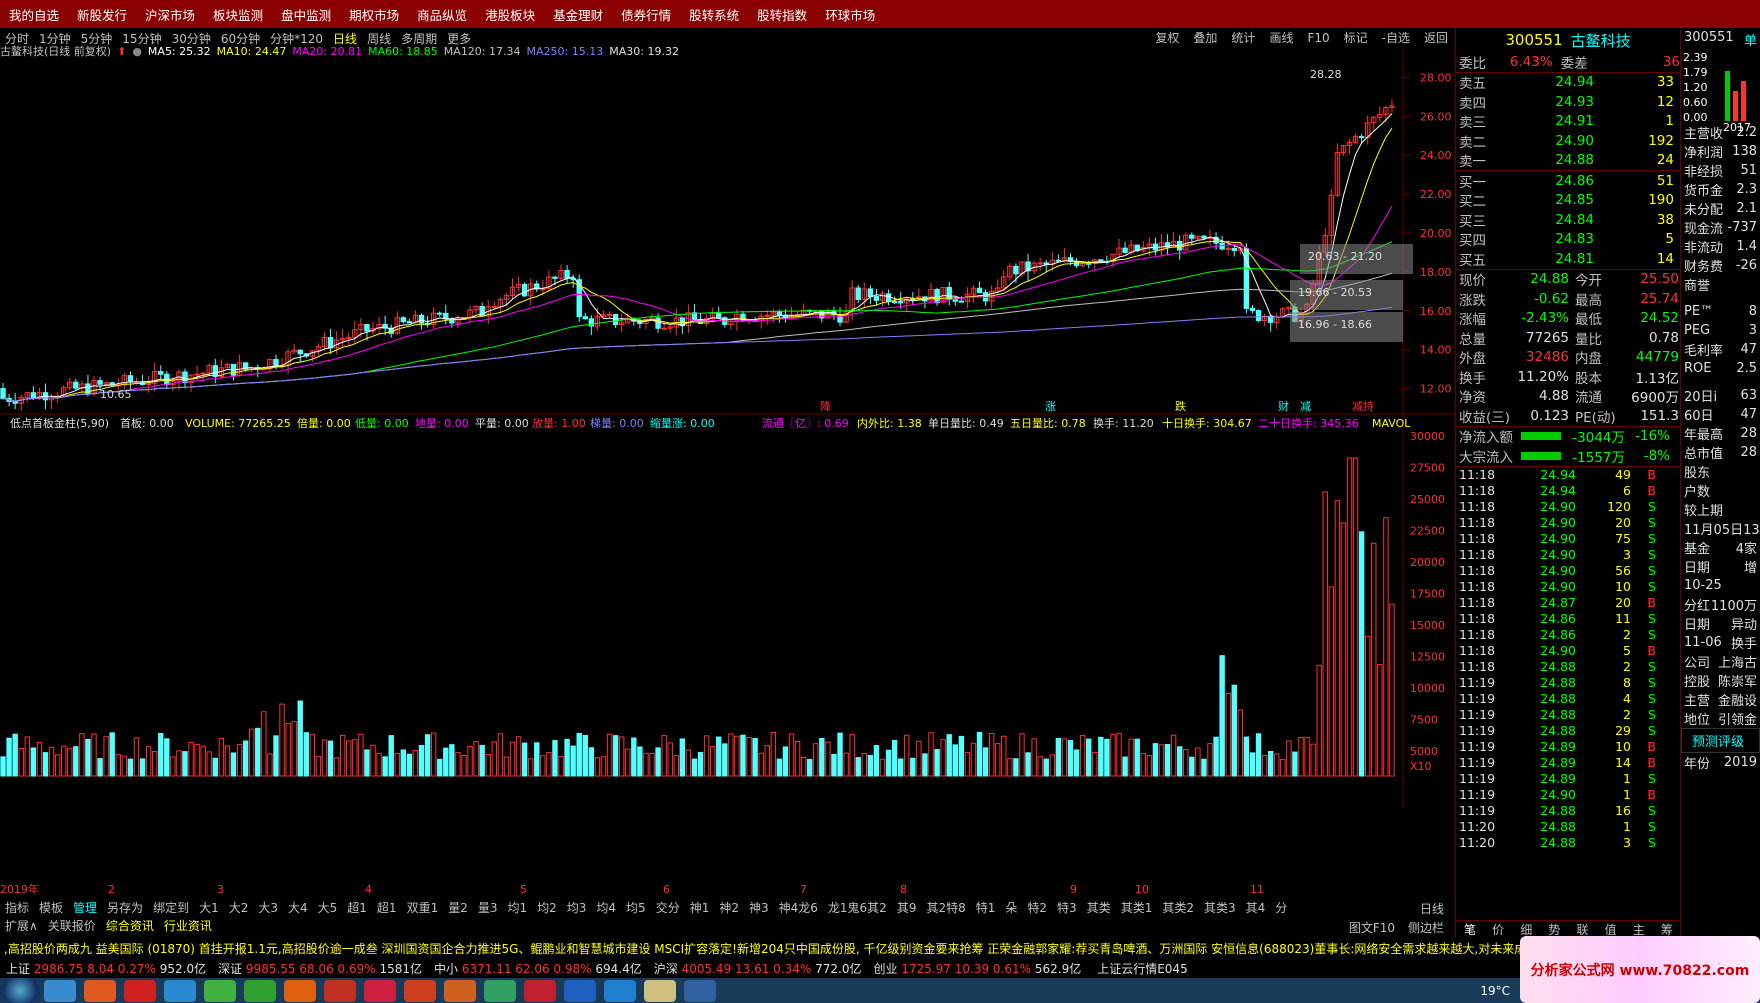 Image resolution: width=1760 pixels, height=1003 pixels. I want to click on indicator-btn-29: 朵, so click(1011, 907).